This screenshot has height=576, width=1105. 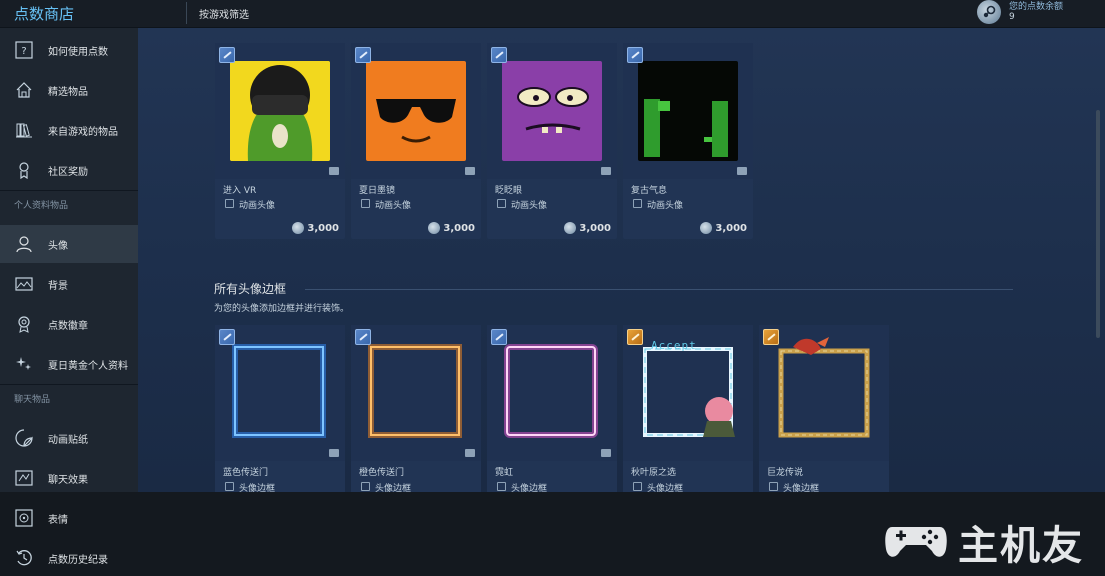 What do you see at coordinates (88, 366) in the screenshot?
I see `sidebar-item-label: 夏日黄金个人资料` at bounding box center [88, 366].